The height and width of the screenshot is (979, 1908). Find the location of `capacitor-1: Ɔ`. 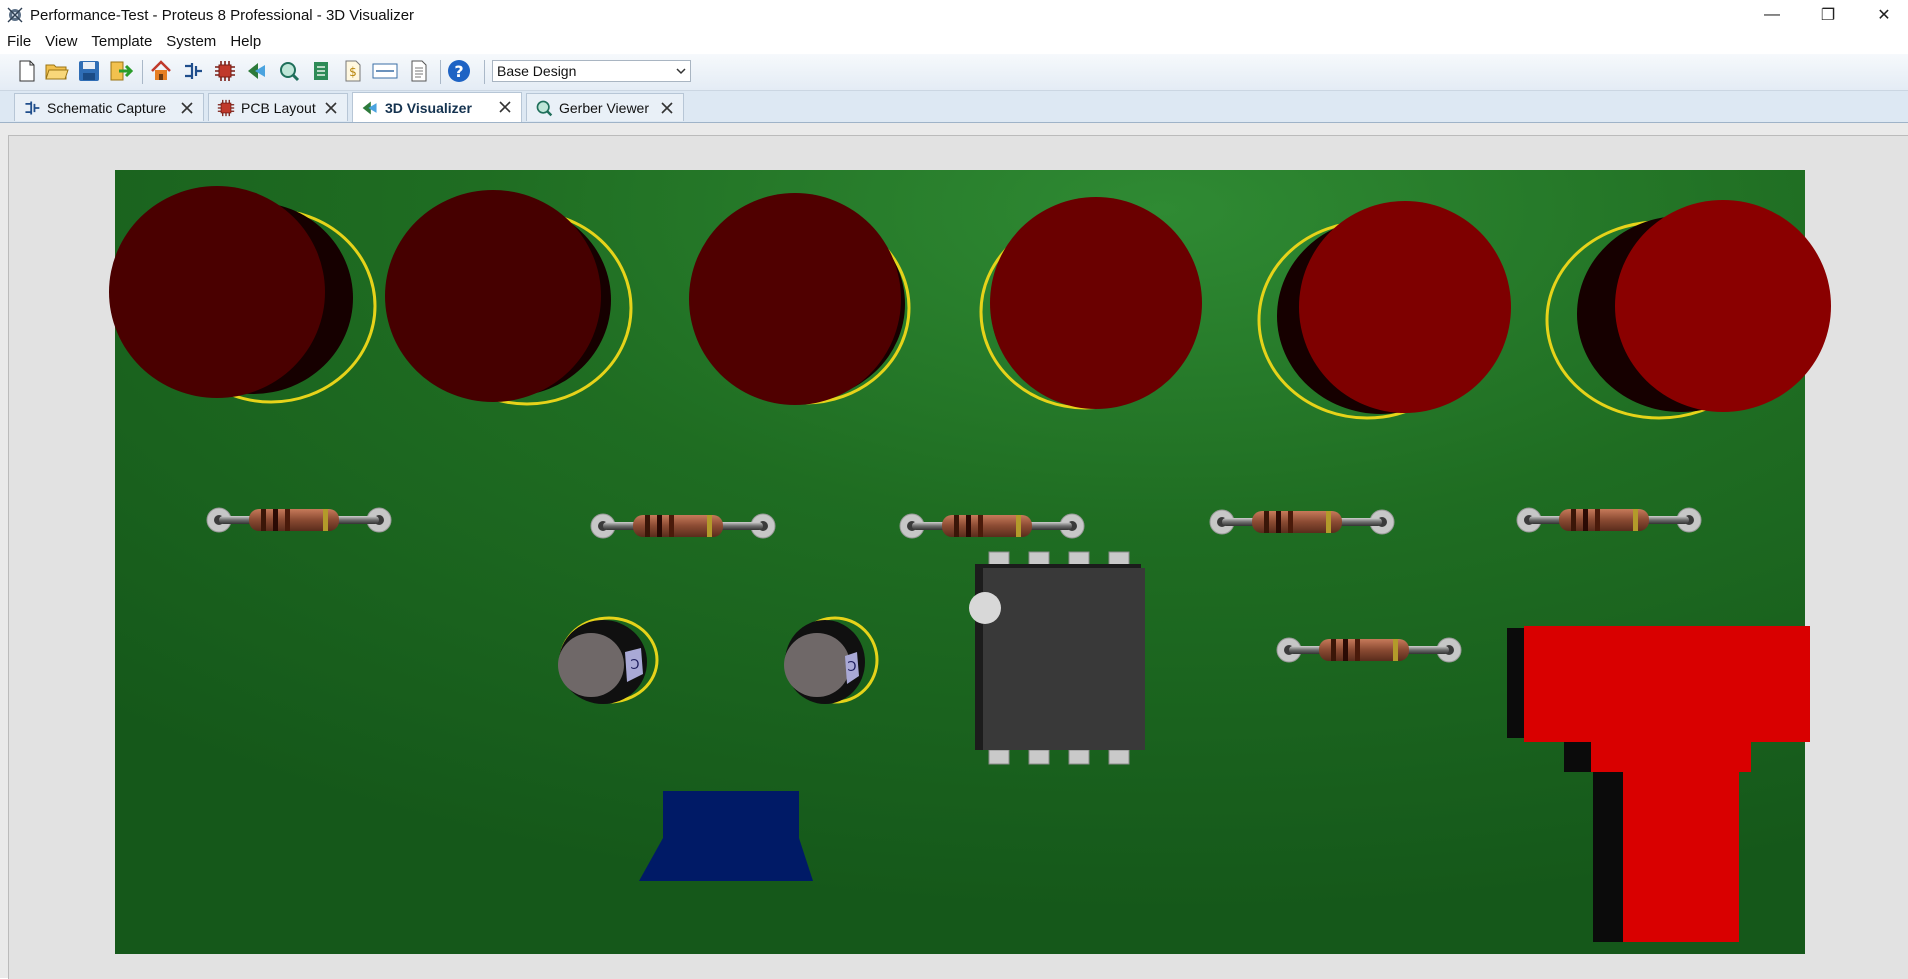

capacitor-1: Ɔ is located at coordinates (608, 660).